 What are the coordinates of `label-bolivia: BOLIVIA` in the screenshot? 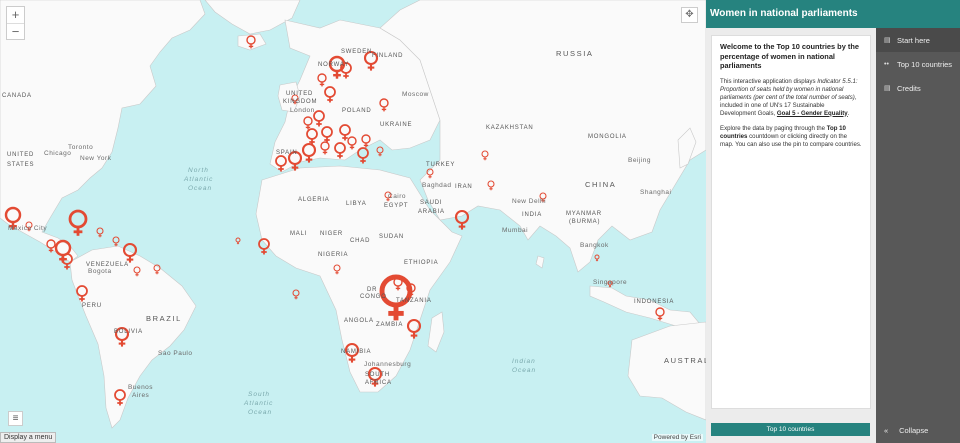 It's located at (128, 332).